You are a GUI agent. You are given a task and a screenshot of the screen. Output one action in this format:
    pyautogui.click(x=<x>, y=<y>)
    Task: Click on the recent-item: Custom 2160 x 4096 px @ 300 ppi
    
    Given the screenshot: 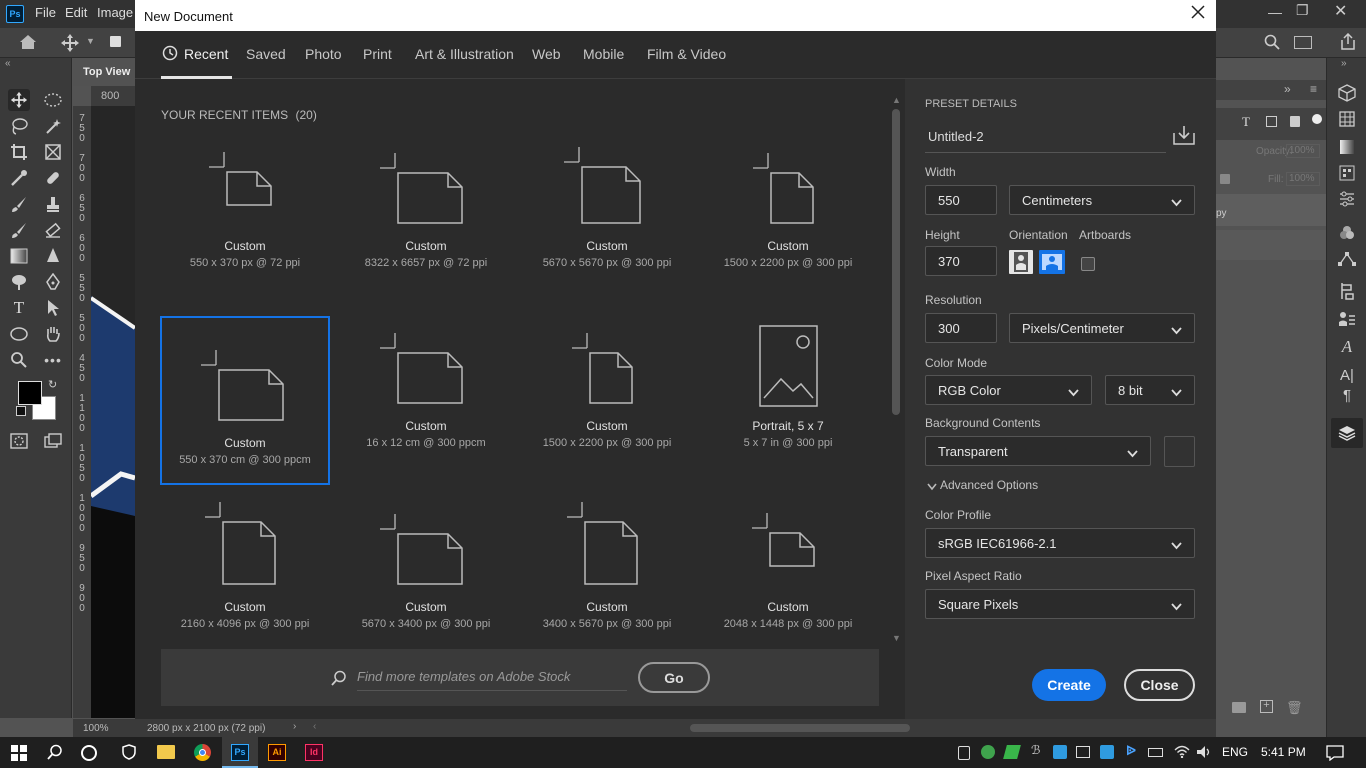 What is the action you would take?
    pyautogui.click(x=245, y=584)
    